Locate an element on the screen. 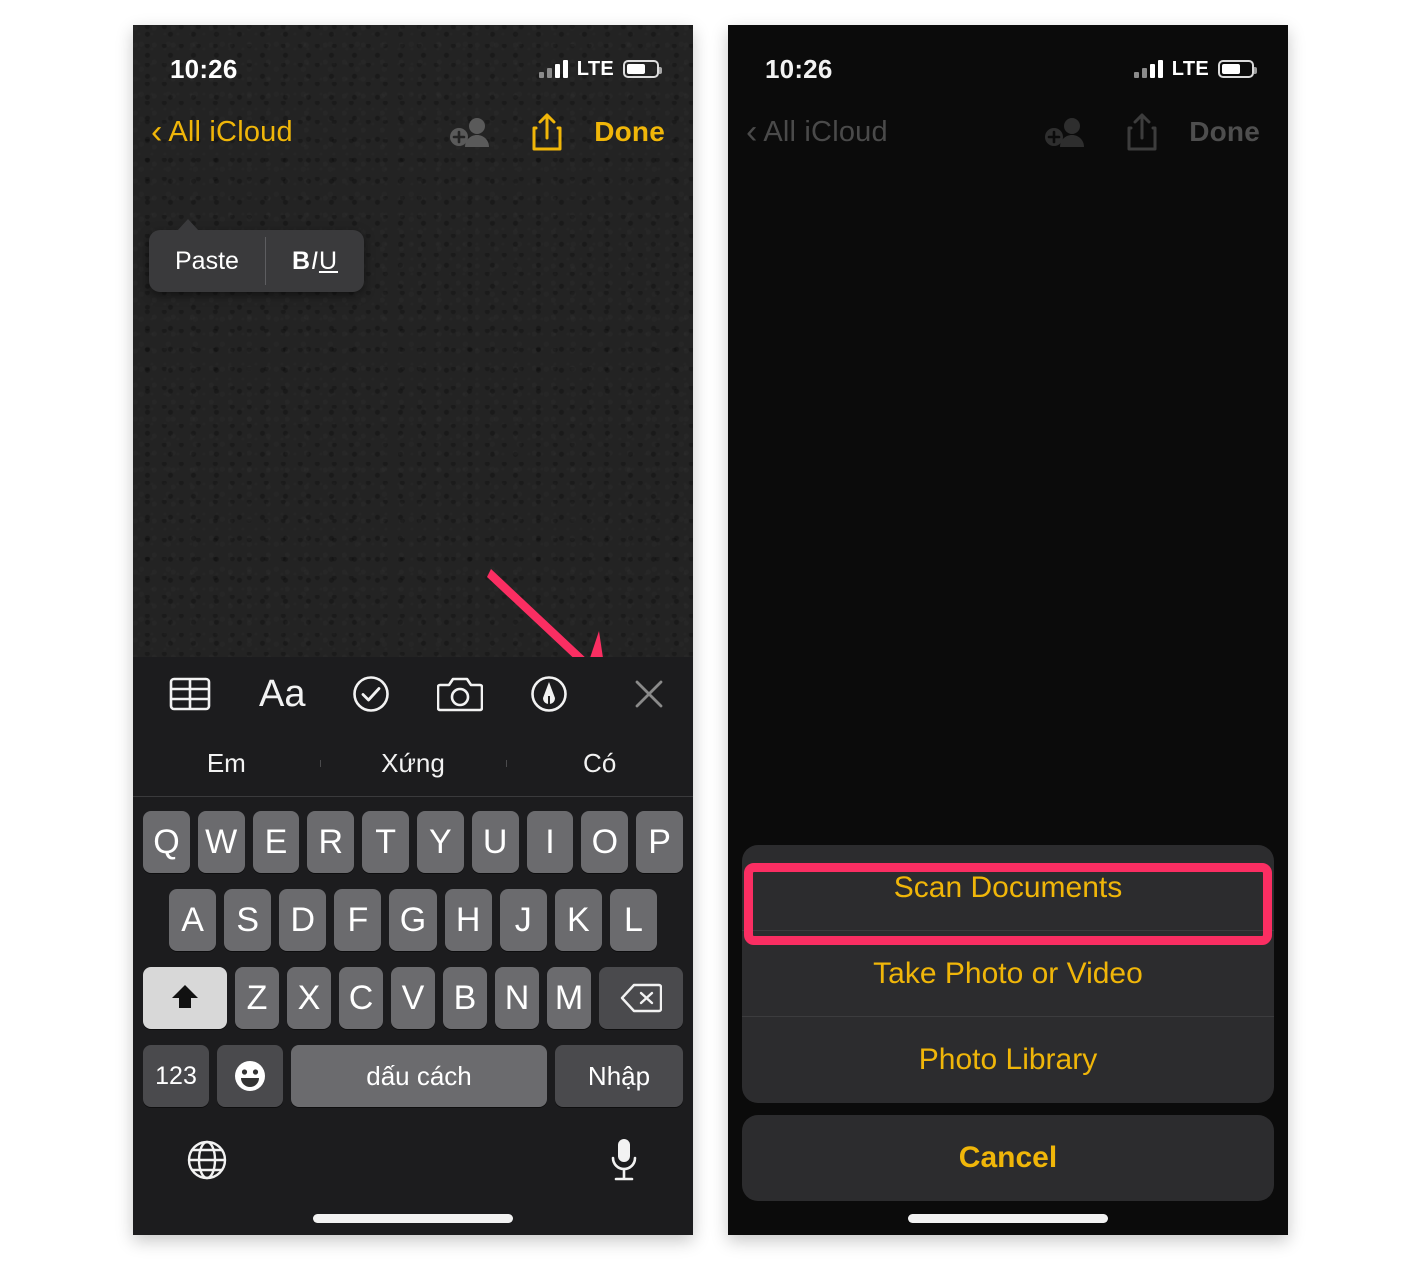 The height and width of the screenshot is (1278, 1422). home-indicator-left is located at coordinates (413, 1218).